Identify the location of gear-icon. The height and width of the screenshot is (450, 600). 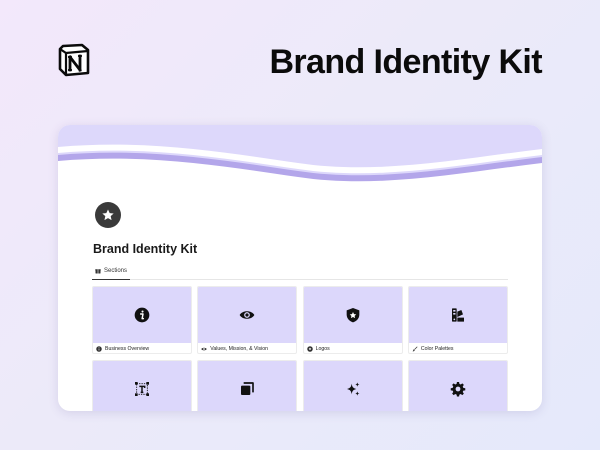
(458, 389).